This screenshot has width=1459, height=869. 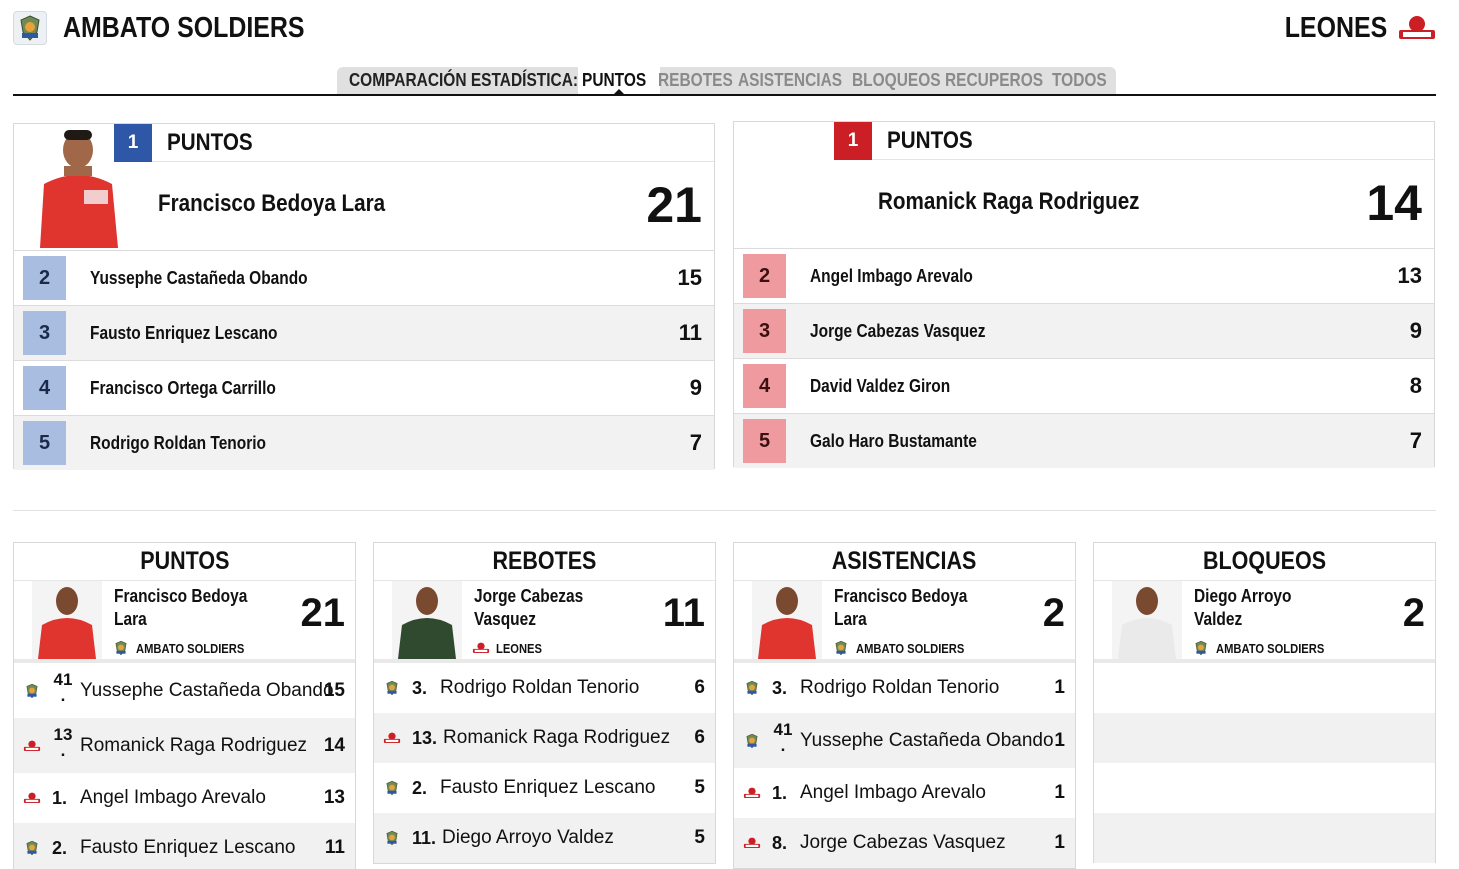 I want to click on rank-badge: 2, so click(x=44, y=278).